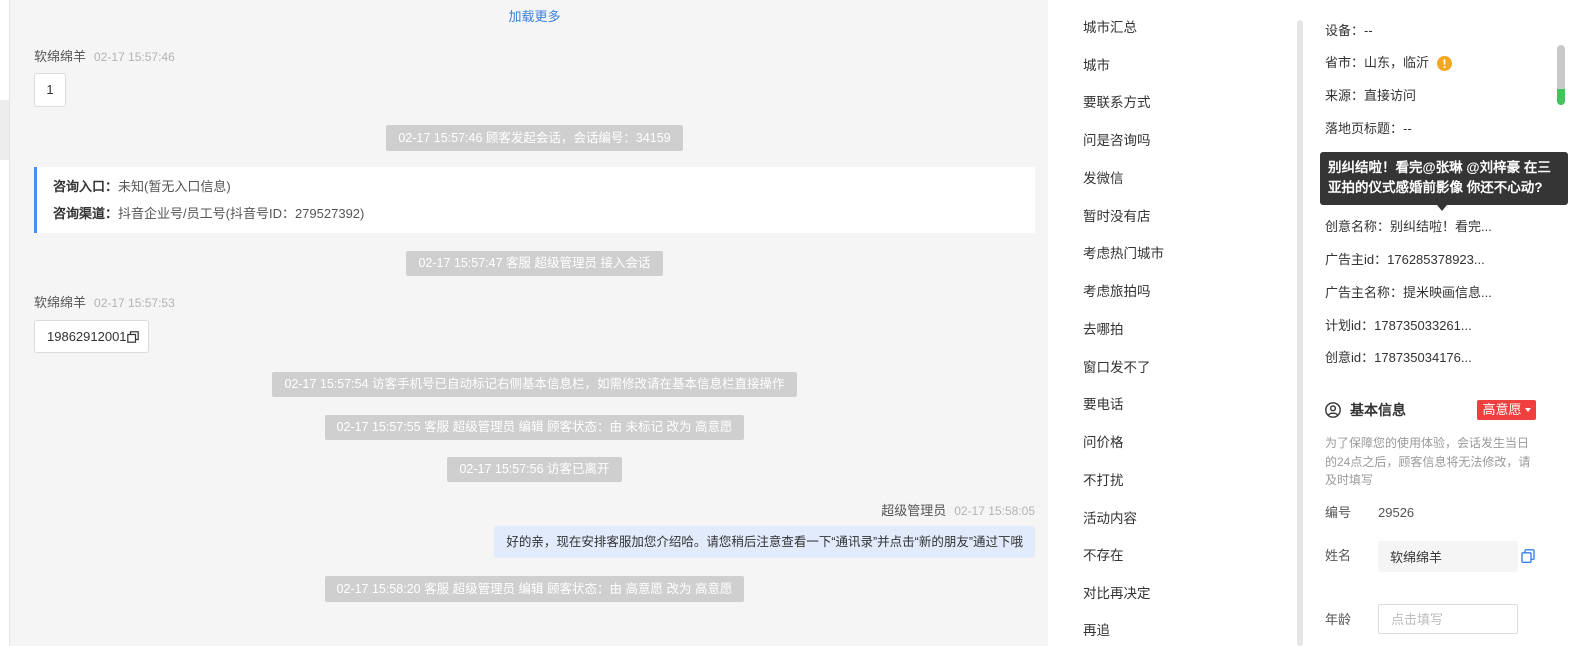  I want to click on info-row-source: 来源： 直接访问, so click(1370, 96).